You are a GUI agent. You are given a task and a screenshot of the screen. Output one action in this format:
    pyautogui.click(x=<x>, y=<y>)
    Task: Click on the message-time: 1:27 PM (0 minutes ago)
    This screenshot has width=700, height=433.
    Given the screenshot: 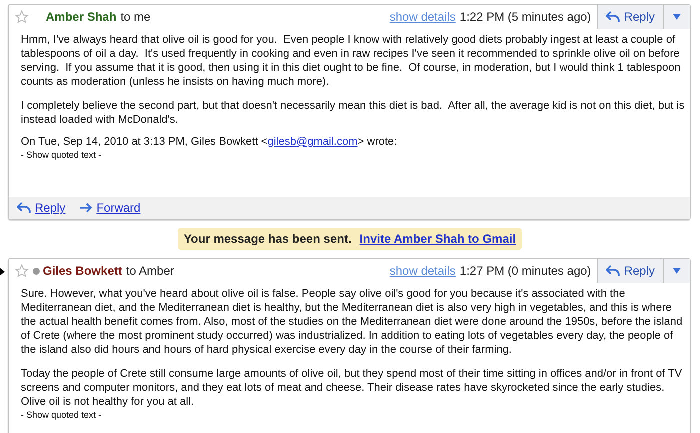 What is the action you would take?
    pyautogui.click(x=526, y=271)
    